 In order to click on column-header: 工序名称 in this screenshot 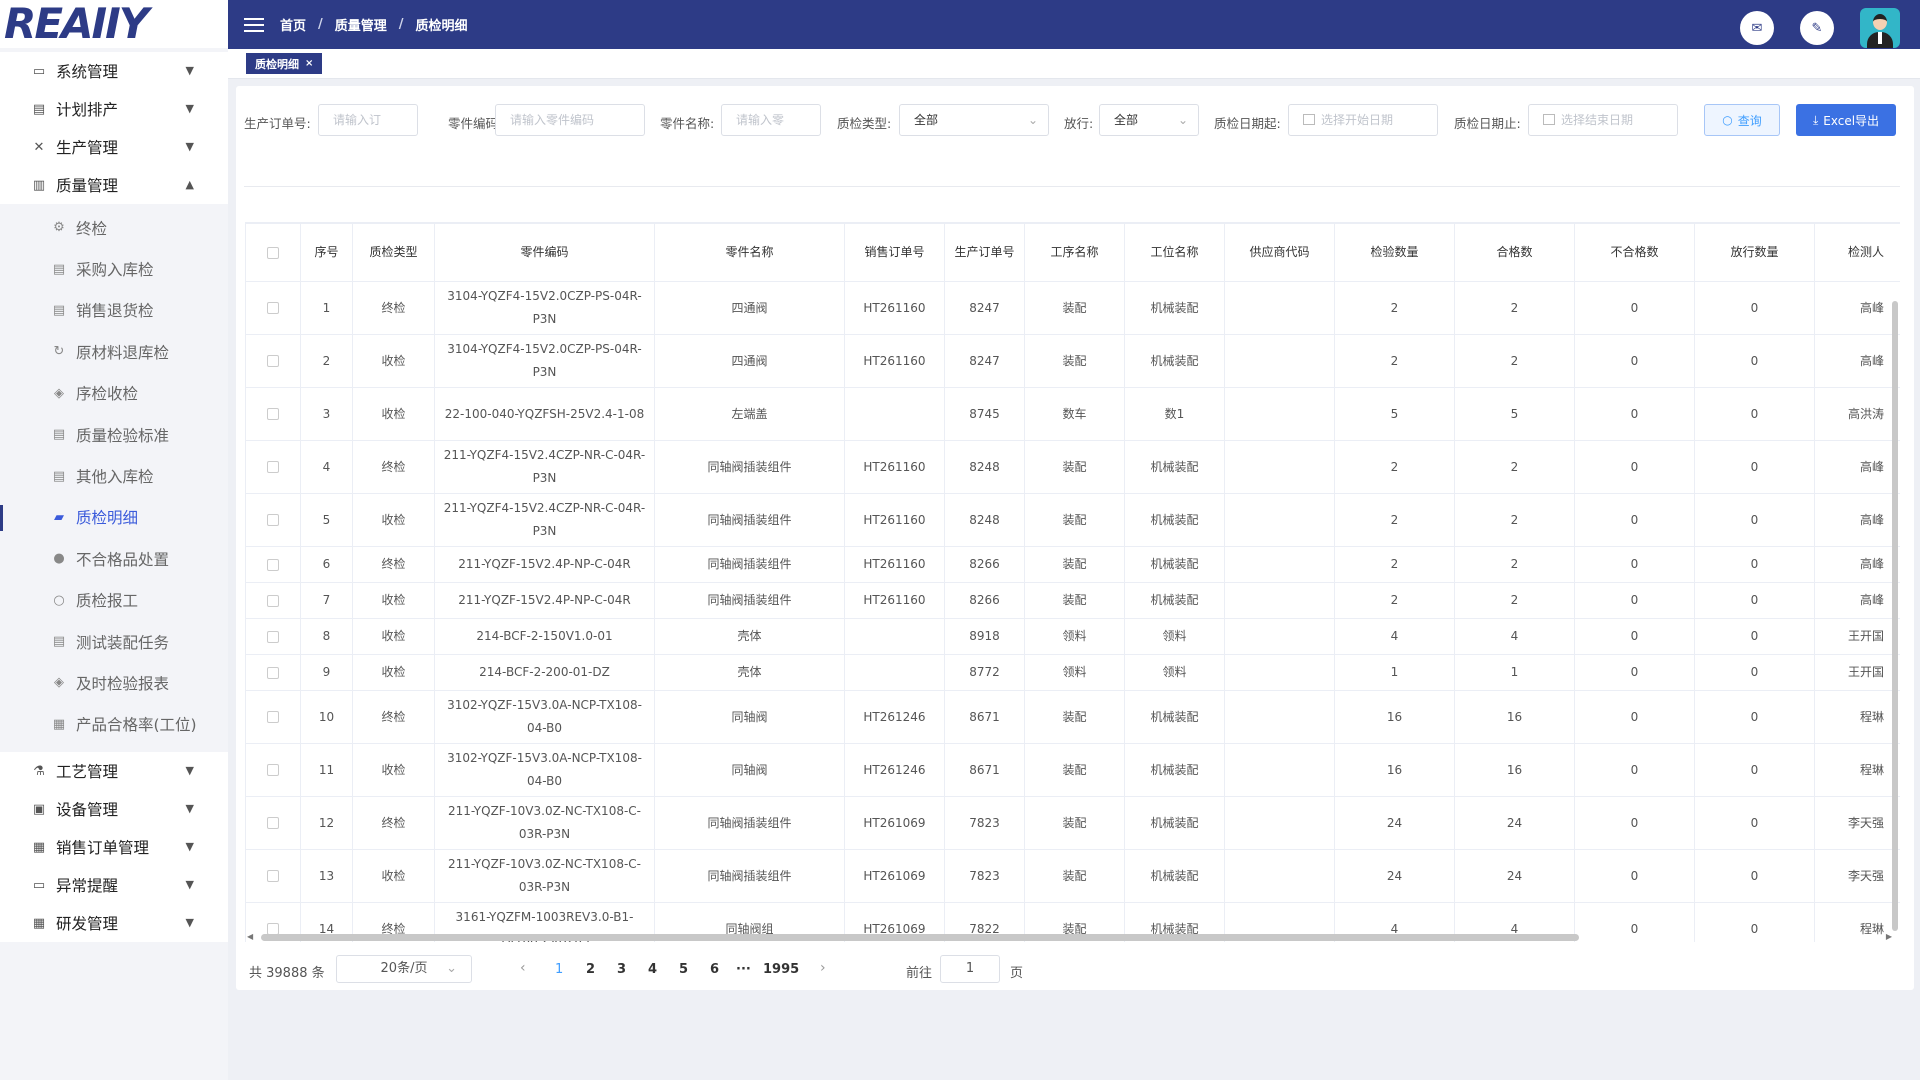, I will do `click(1074, 252)`.